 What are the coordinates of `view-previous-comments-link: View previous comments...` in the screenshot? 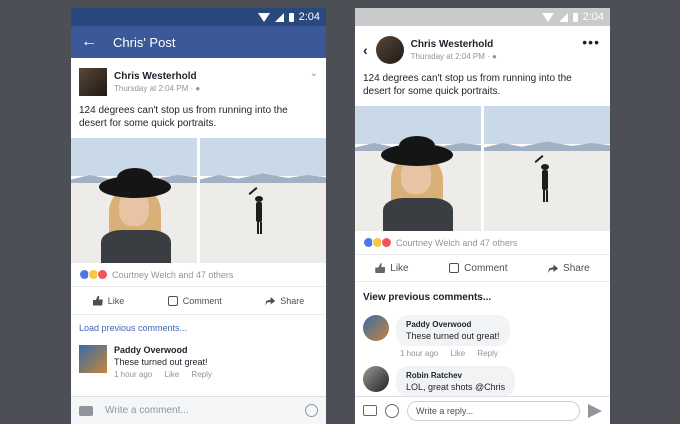 It's located at (482, 296).